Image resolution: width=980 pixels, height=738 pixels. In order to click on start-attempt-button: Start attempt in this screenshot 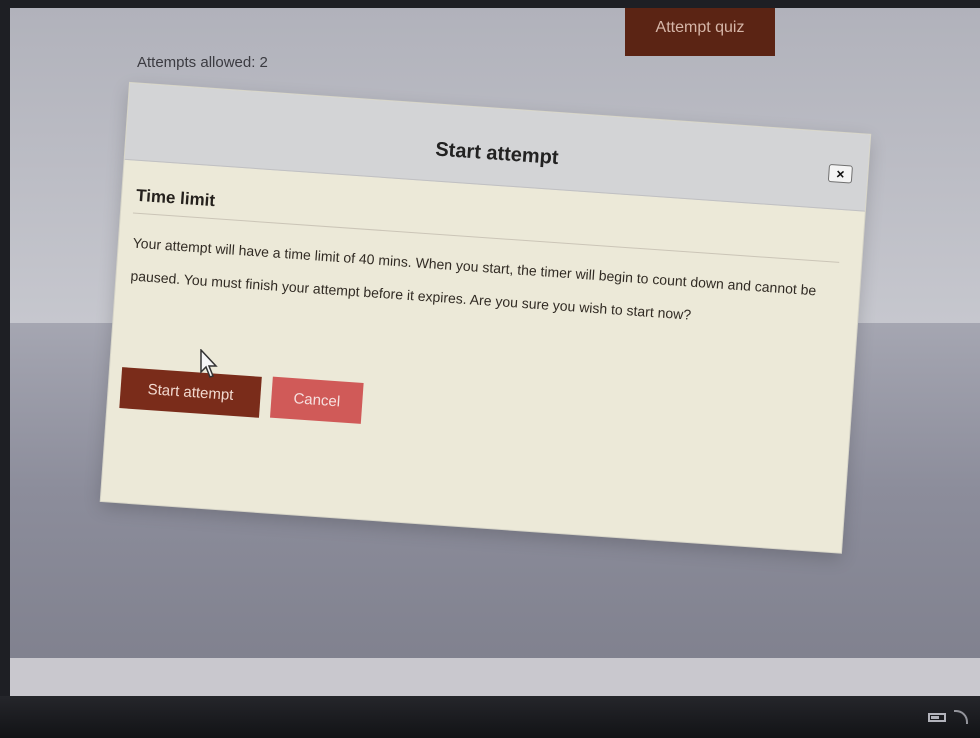, I will do `click(190, 392)`.